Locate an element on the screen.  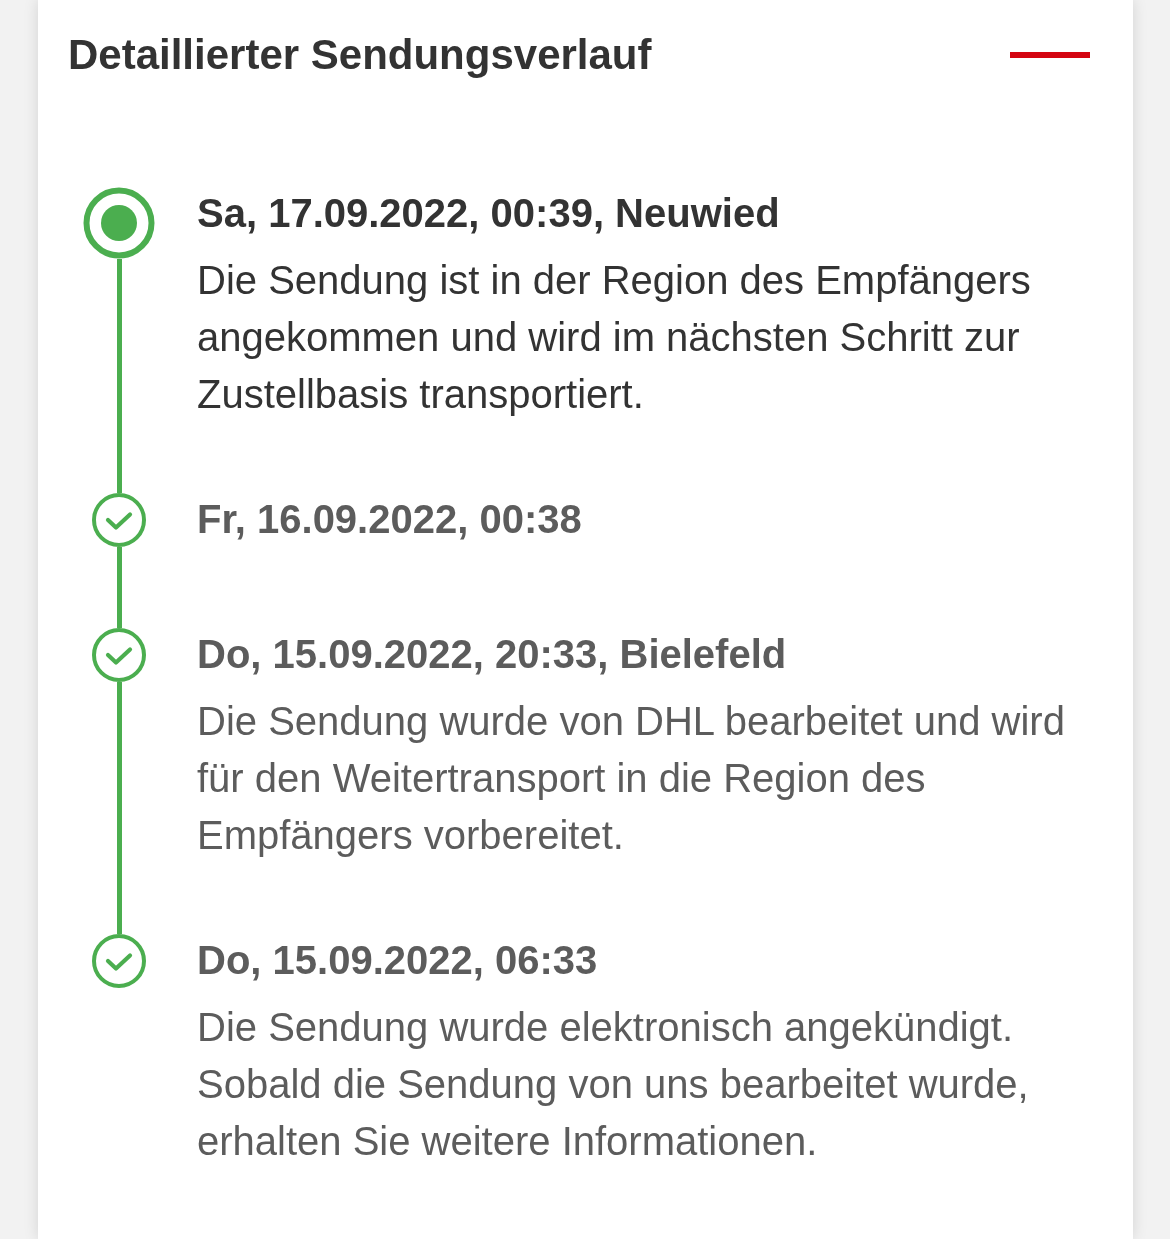
event-heading: Fr, 16.09.2022, 00:38 is located at coordinates (390, 519).